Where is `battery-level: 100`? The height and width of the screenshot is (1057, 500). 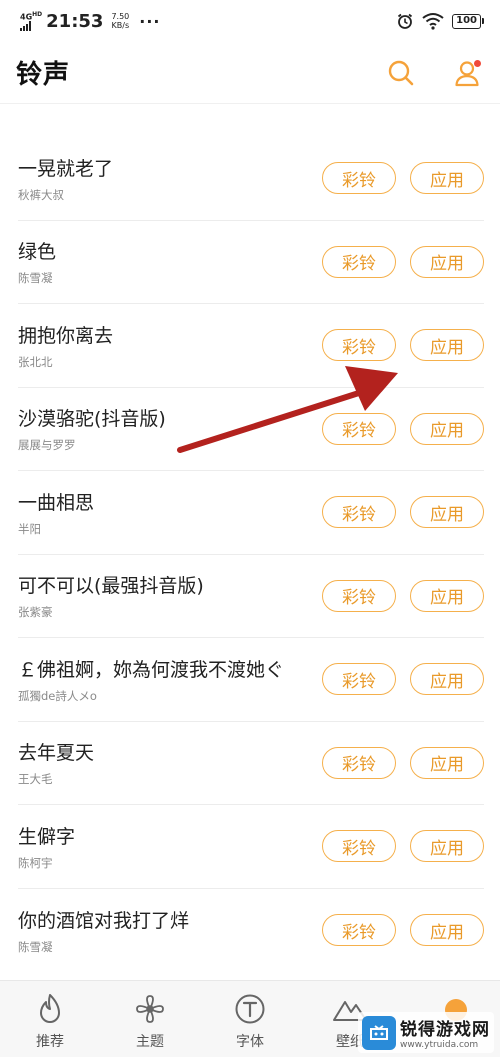 battery-level: 100 is located at coordinates (466, 21).